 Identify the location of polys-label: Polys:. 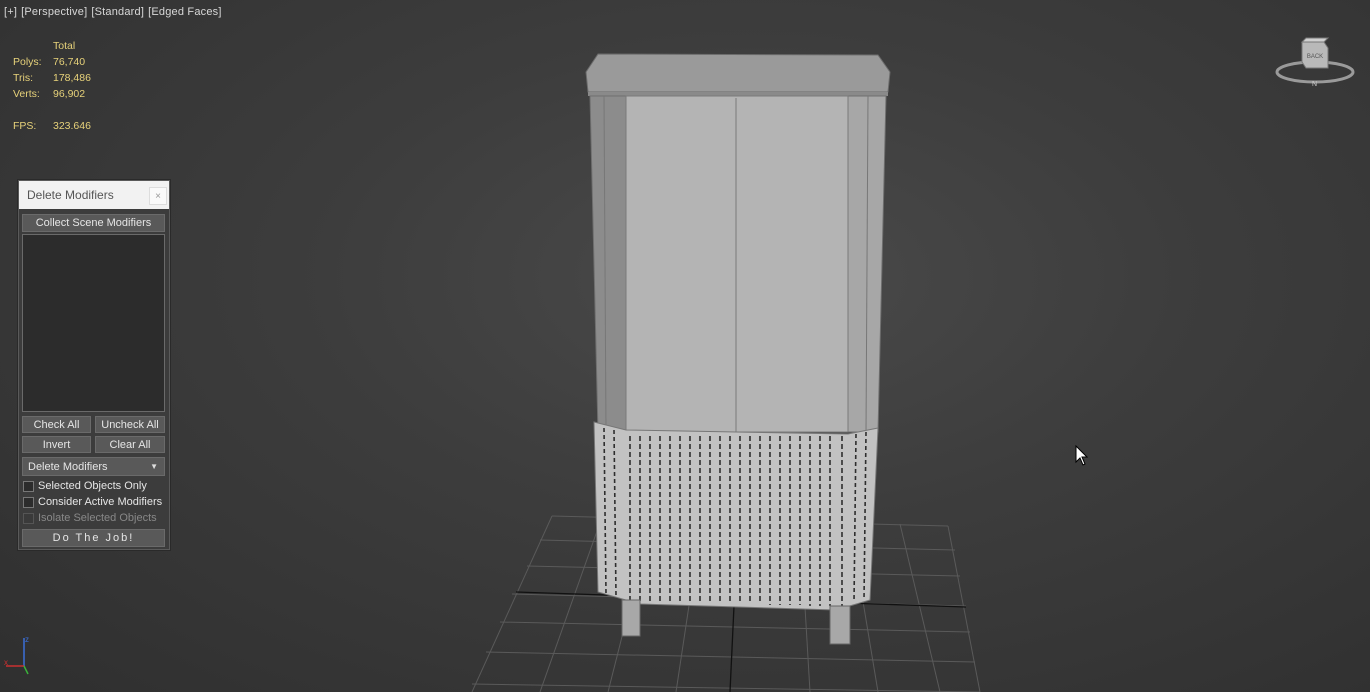
(27, 62).